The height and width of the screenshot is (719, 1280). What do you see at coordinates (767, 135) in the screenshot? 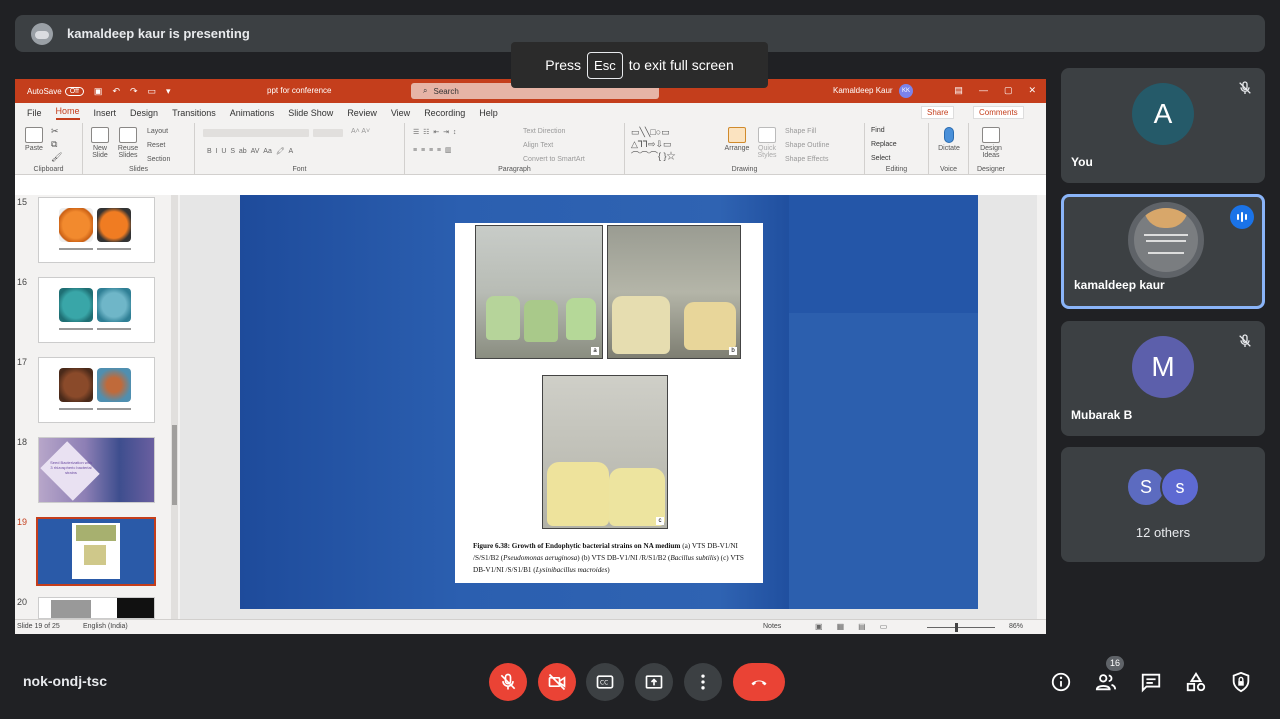
I see `quick-styles-icon` at bounding box center [767, 135].